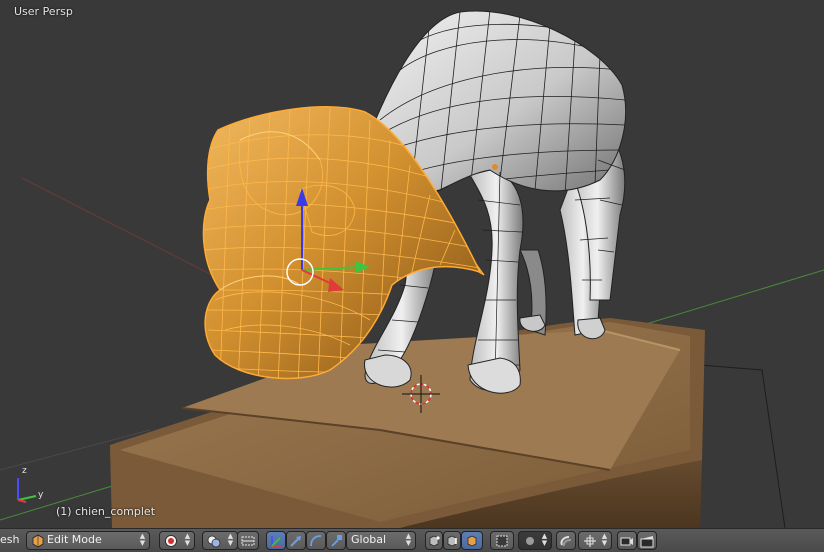  I want to click on proportional-edit-selector: ▲ ▼, so click(535, 540).